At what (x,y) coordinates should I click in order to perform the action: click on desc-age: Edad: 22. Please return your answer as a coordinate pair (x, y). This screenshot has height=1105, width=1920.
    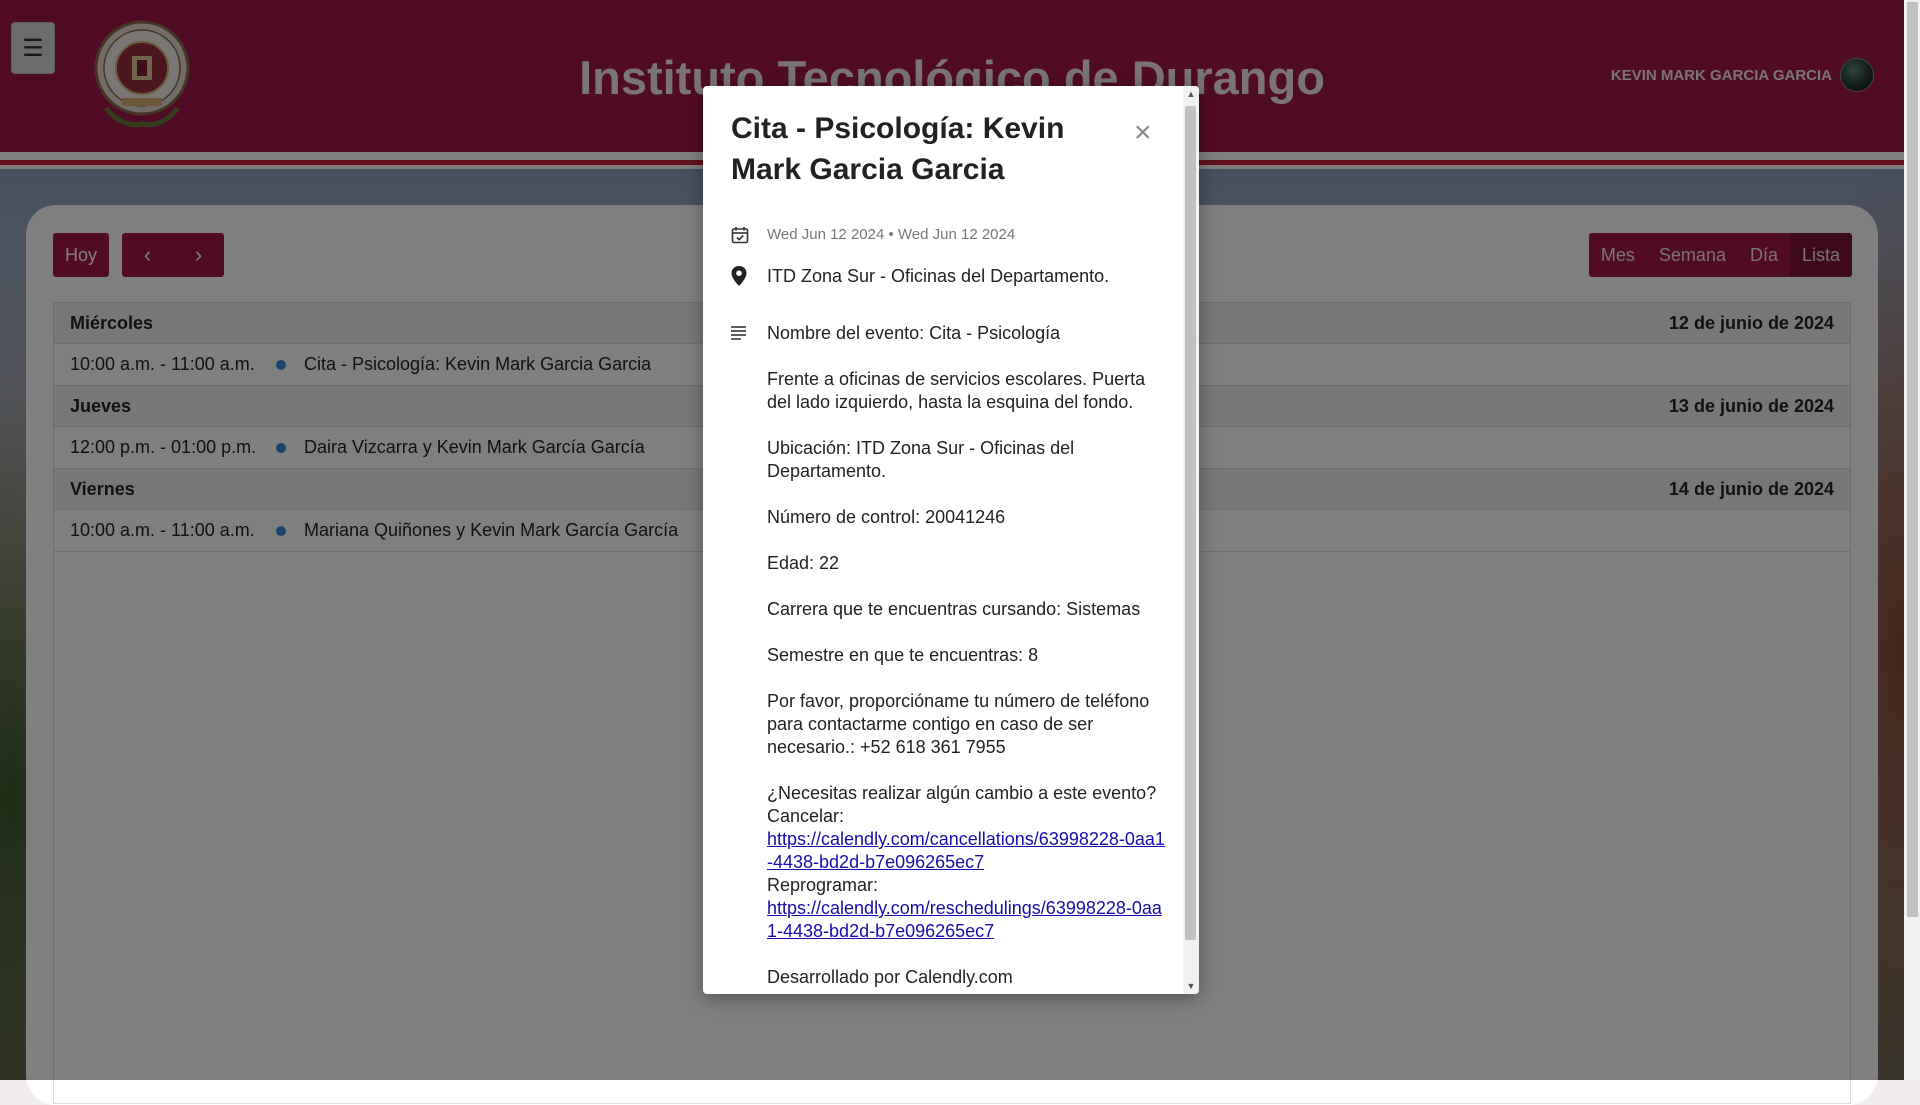
    Looking at the image, I should click on (803, 563).